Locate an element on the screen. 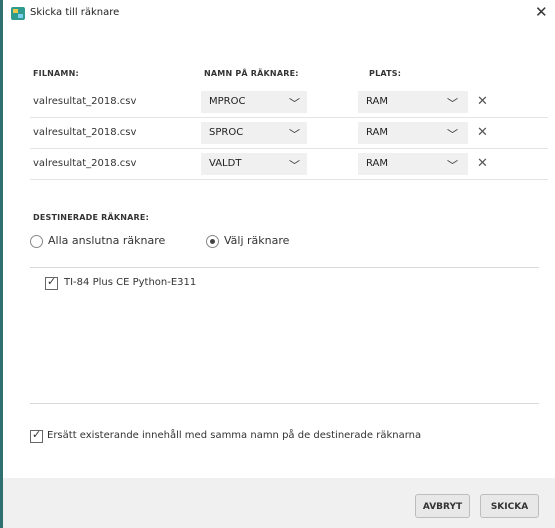 The width and height of the screenshot is (555, 528). calculator-name-value: VALDT is located at coordinates (225, 163).